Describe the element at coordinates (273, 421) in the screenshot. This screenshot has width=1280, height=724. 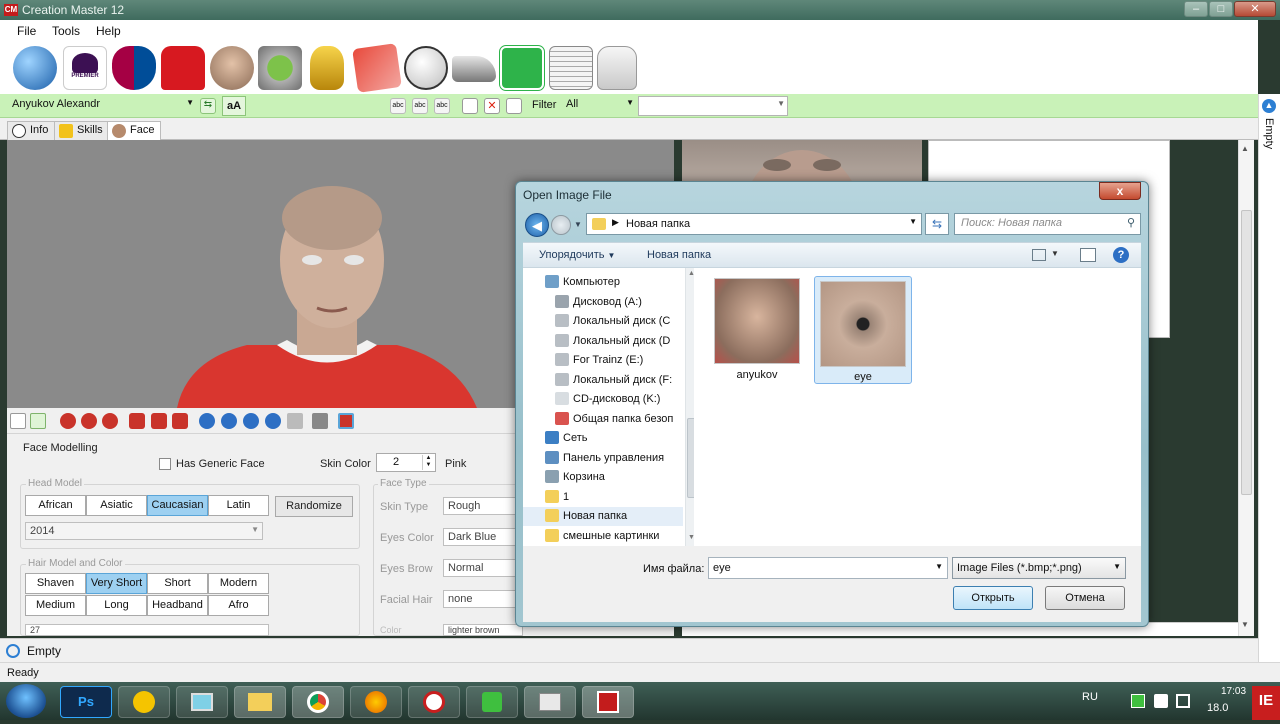
I see `rotate-down-icon` at that location.